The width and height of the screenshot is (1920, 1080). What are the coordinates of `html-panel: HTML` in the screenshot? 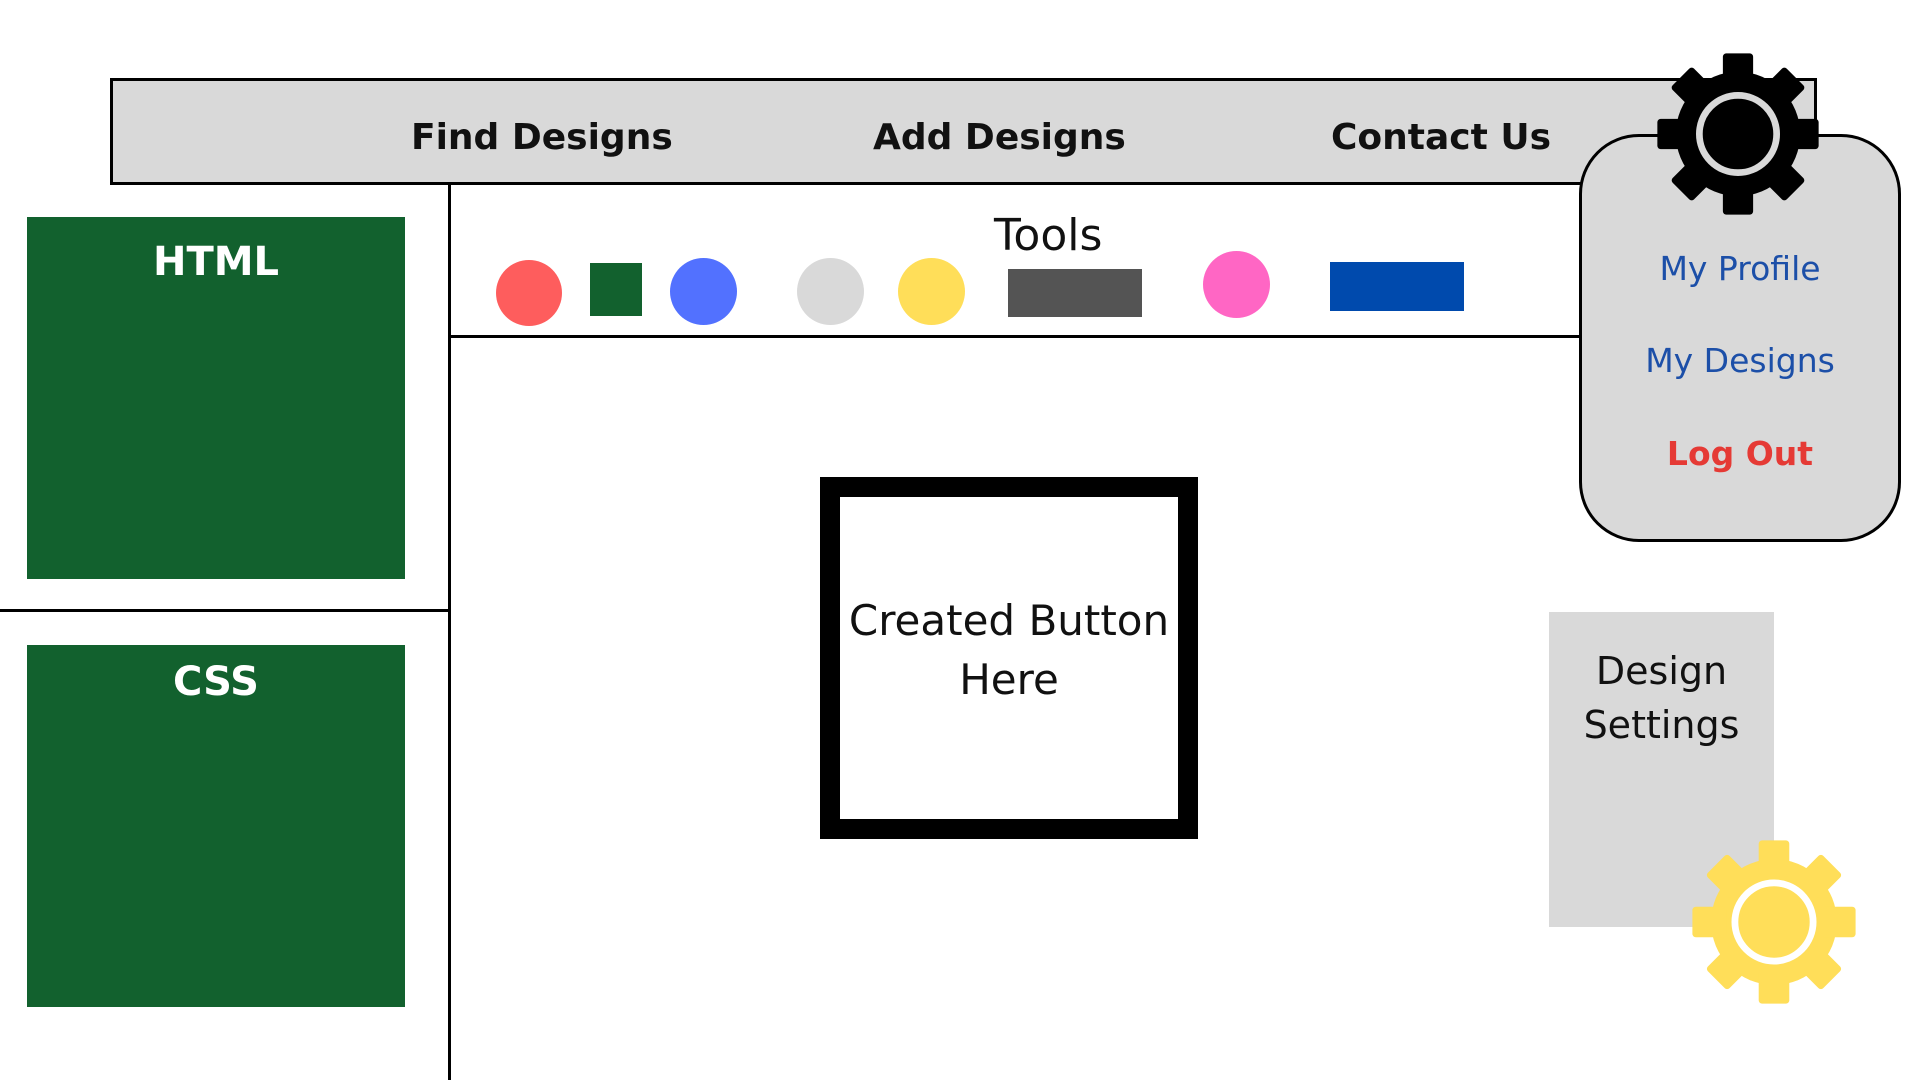 It's located at (216, 398).